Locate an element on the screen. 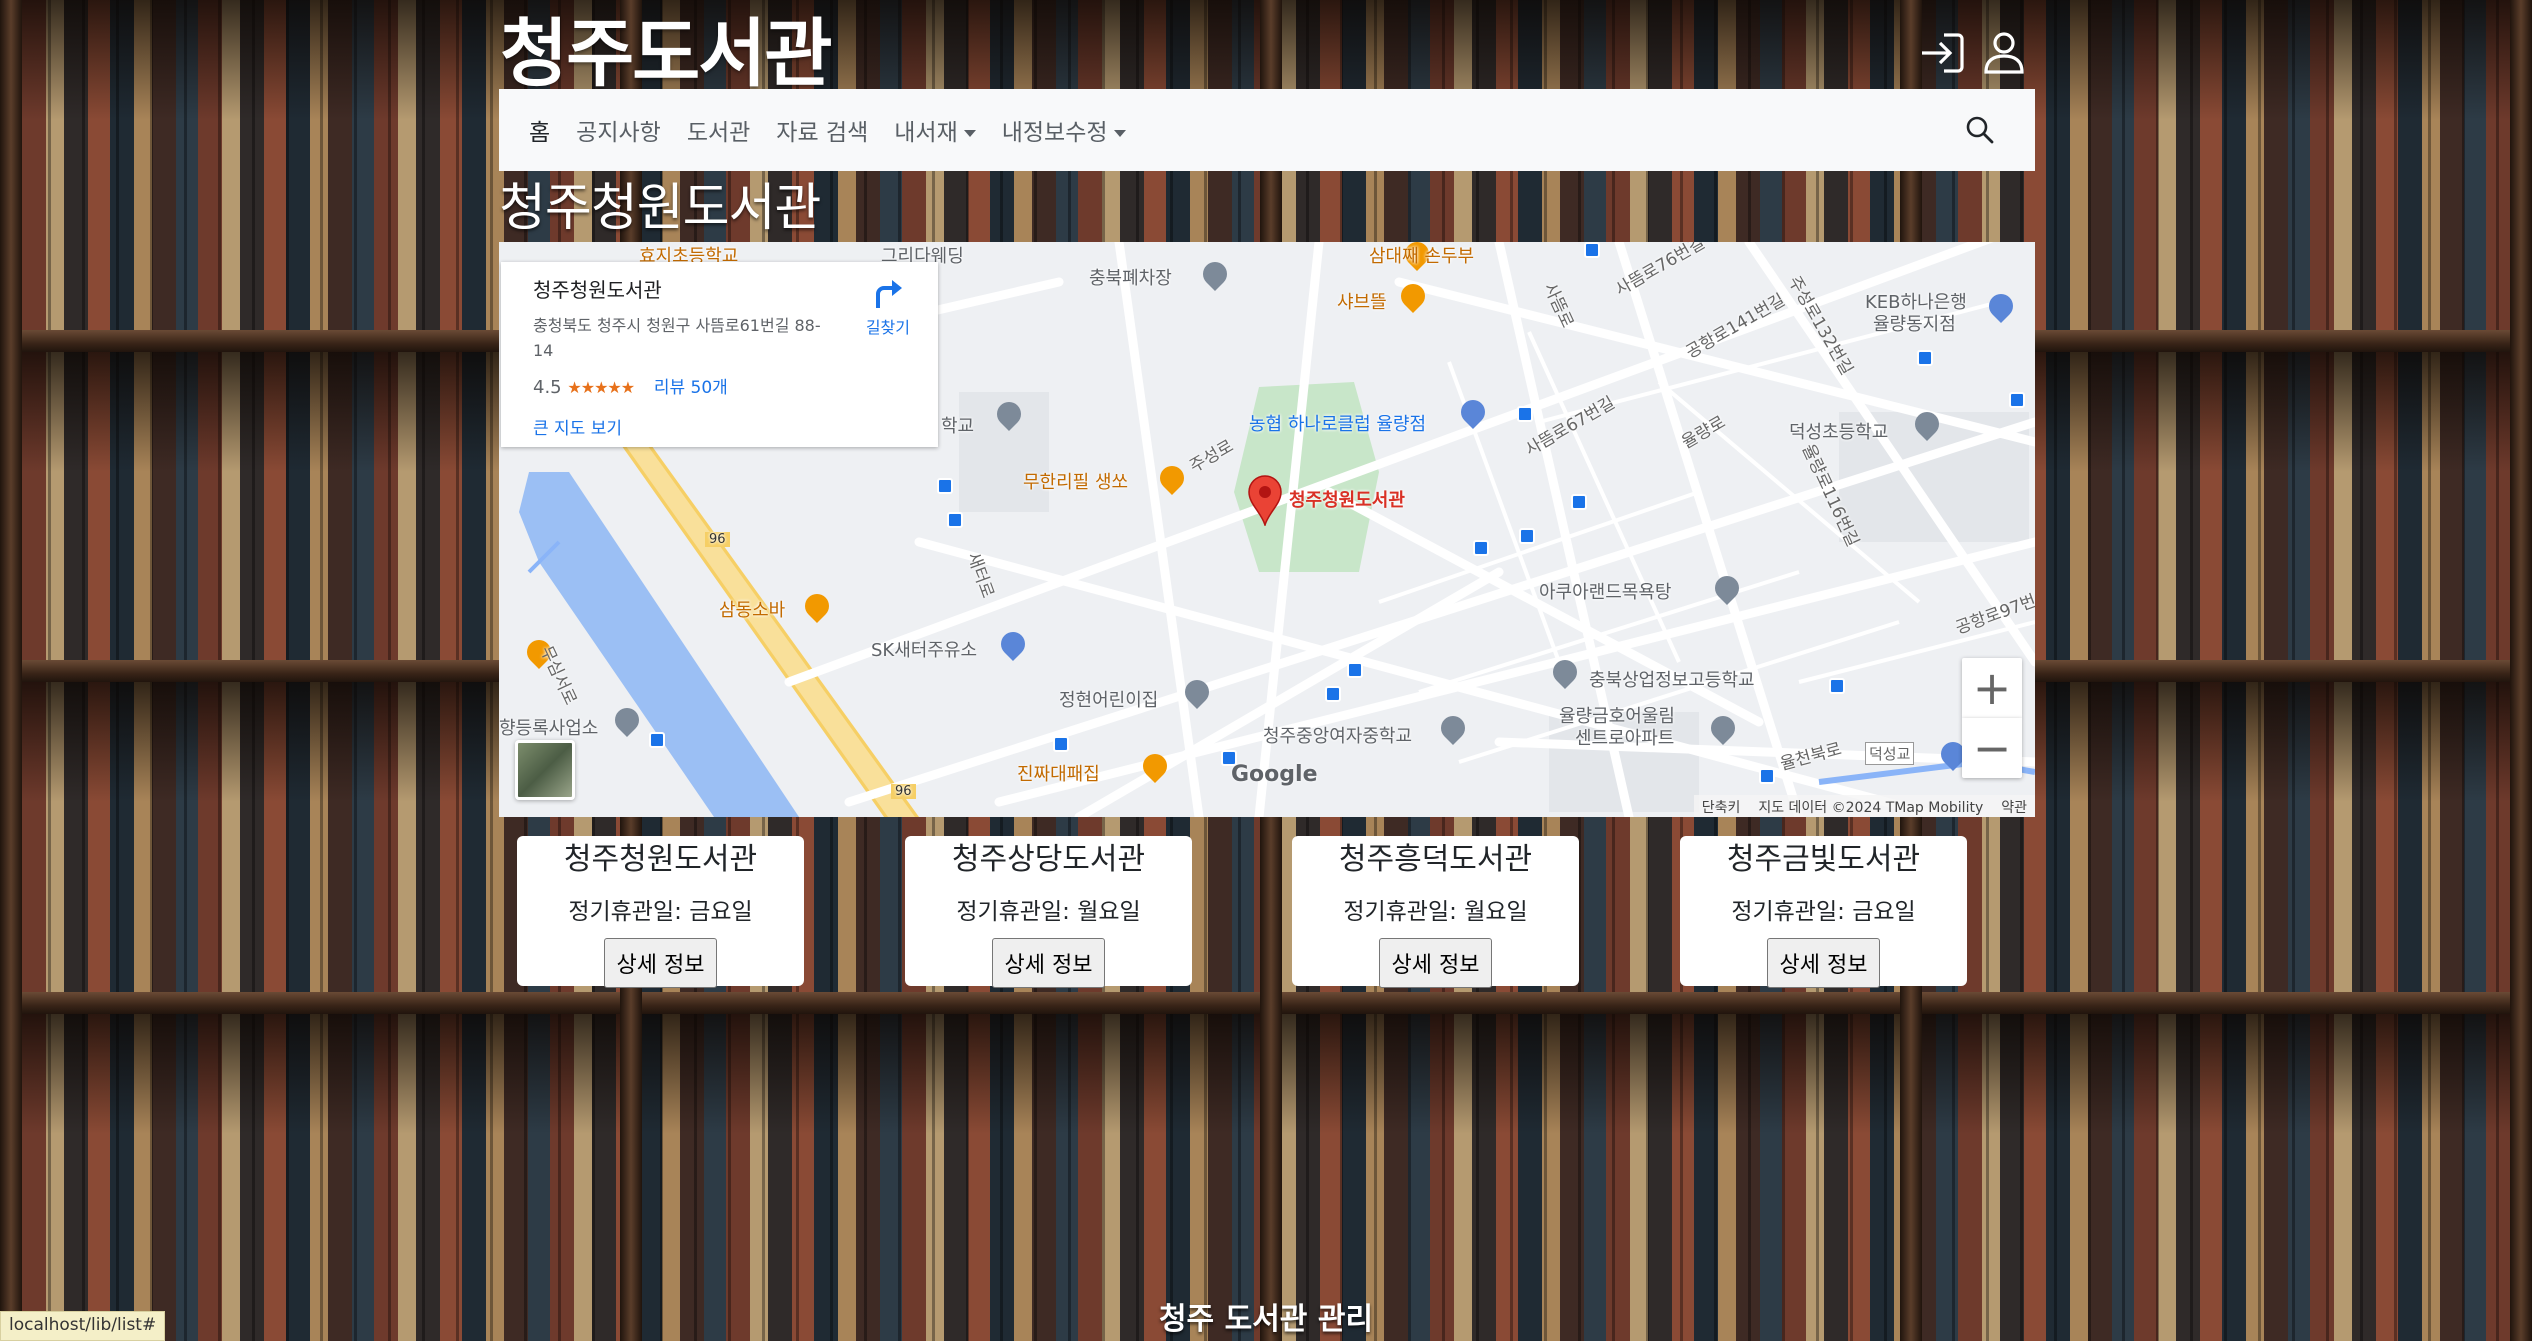  map-label: 청주중앙여자중학교 is located at coordinates (1338, 736).